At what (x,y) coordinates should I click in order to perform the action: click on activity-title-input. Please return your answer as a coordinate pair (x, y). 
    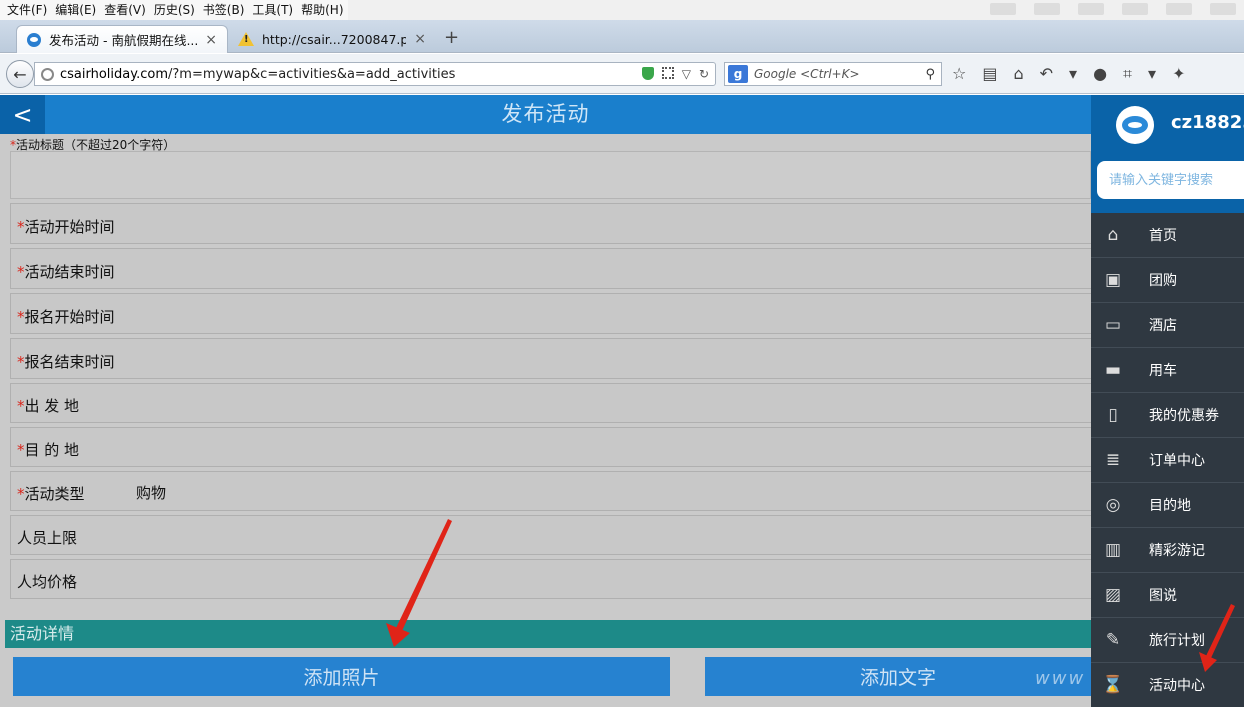
    Looking at the image, I should click on (550, 175).